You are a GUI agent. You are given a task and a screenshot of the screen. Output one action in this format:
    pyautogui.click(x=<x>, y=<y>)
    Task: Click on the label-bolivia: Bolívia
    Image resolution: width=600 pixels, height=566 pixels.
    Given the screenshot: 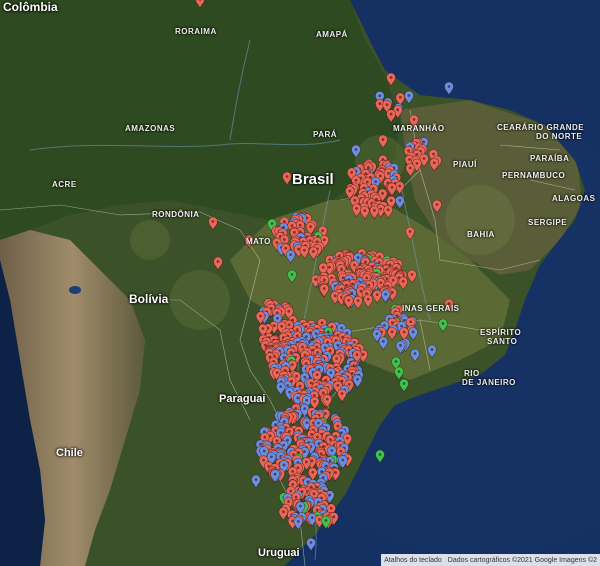 What is the action you would take?
    pyautogui.click(x=149, y=299)
    